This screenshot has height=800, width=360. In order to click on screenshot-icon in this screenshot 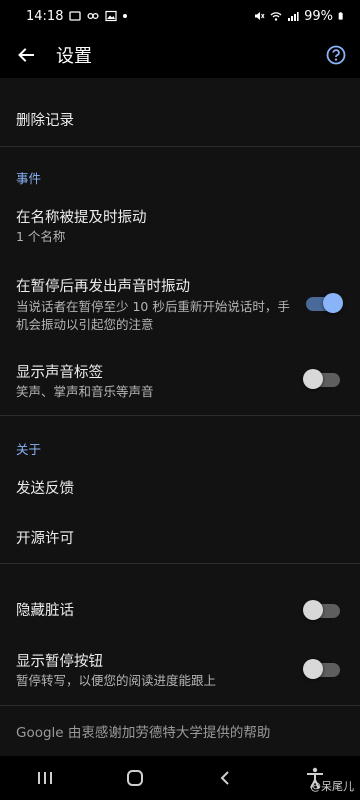, I will do `click(75, 16)`.